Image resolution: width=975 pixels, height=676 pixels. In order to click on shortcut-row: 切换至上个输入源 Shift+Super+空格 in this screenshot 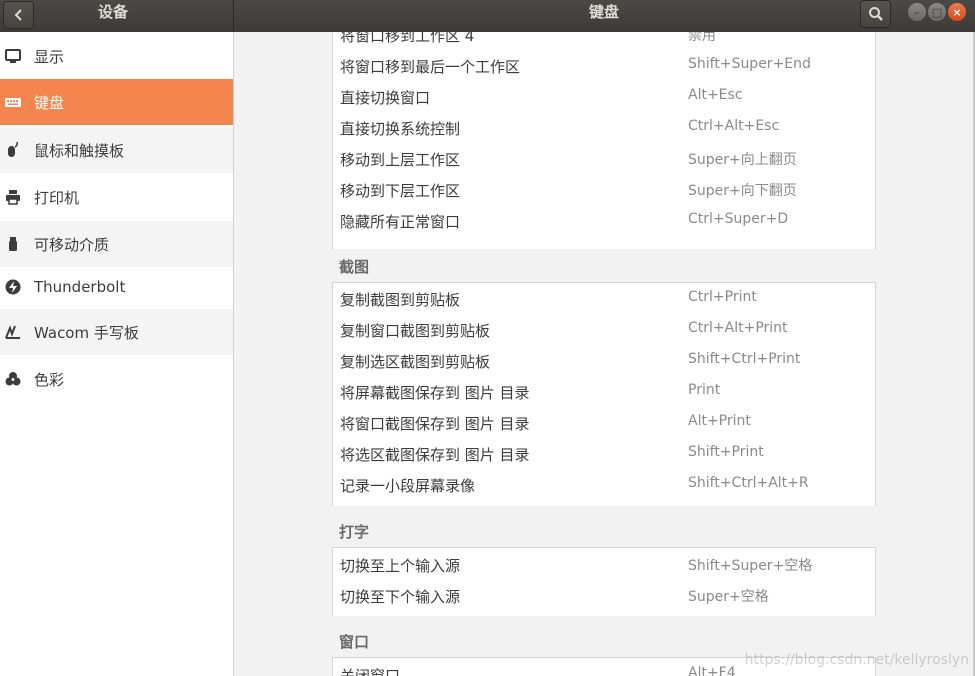, I will do `click(604, 564)`.